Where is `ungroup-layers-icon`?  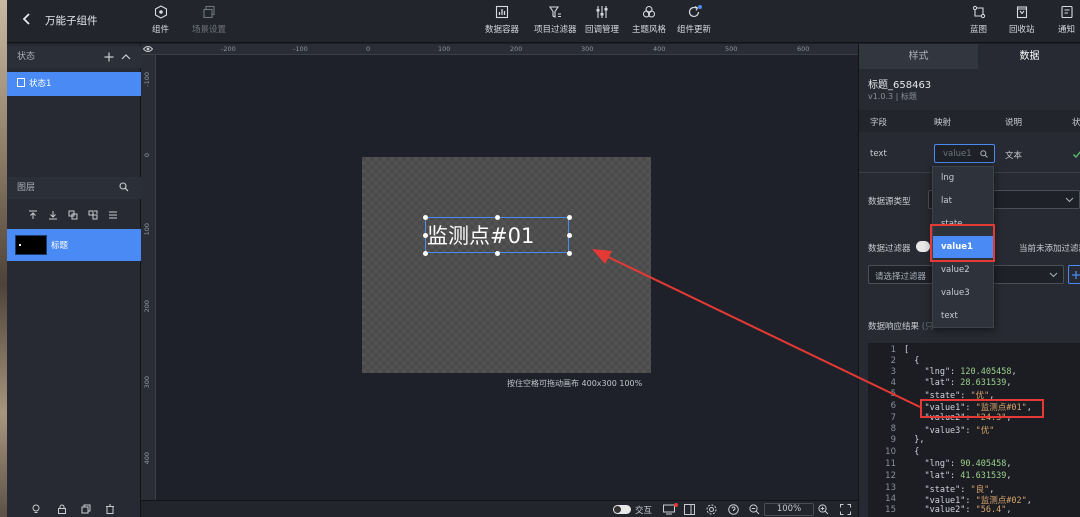
ungroup-layers-icon is located at coordinates (93, 215).